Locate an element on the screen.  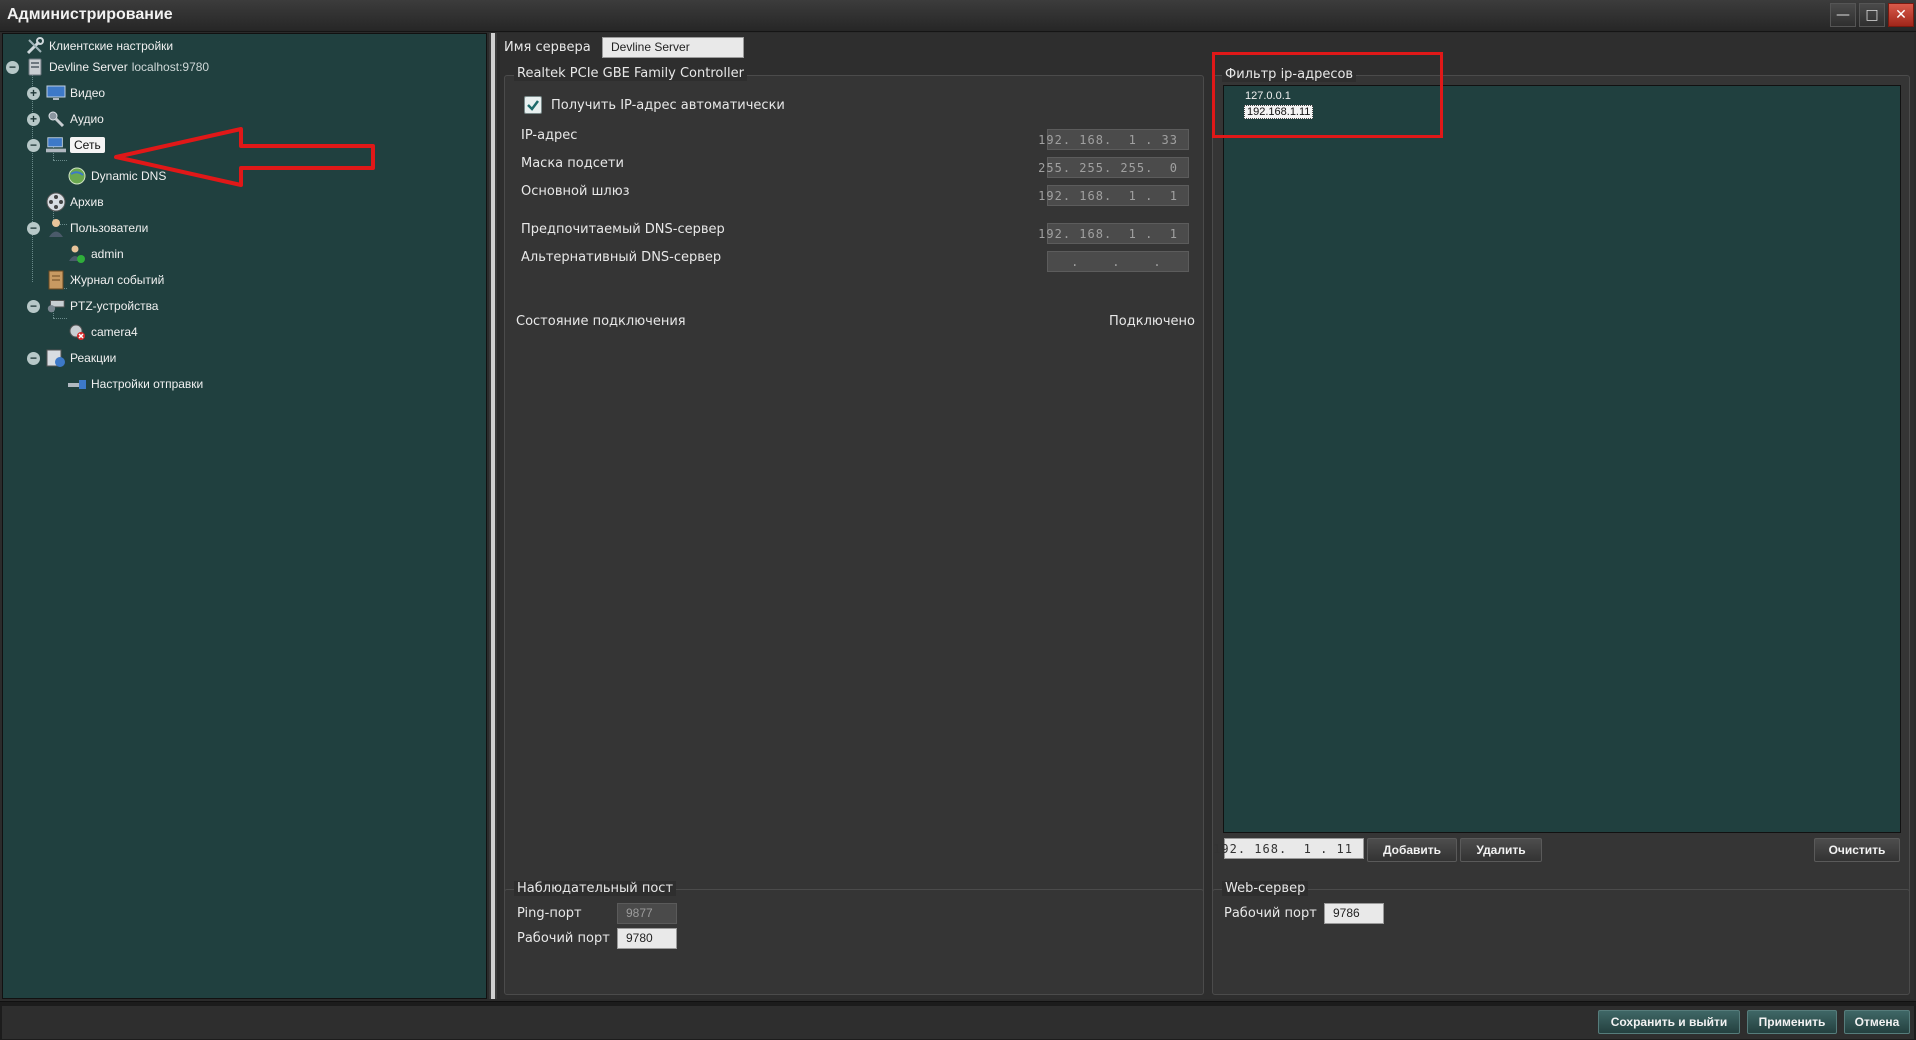
tree-item-reactions: − Реакции is located at coordinates (71, 358).